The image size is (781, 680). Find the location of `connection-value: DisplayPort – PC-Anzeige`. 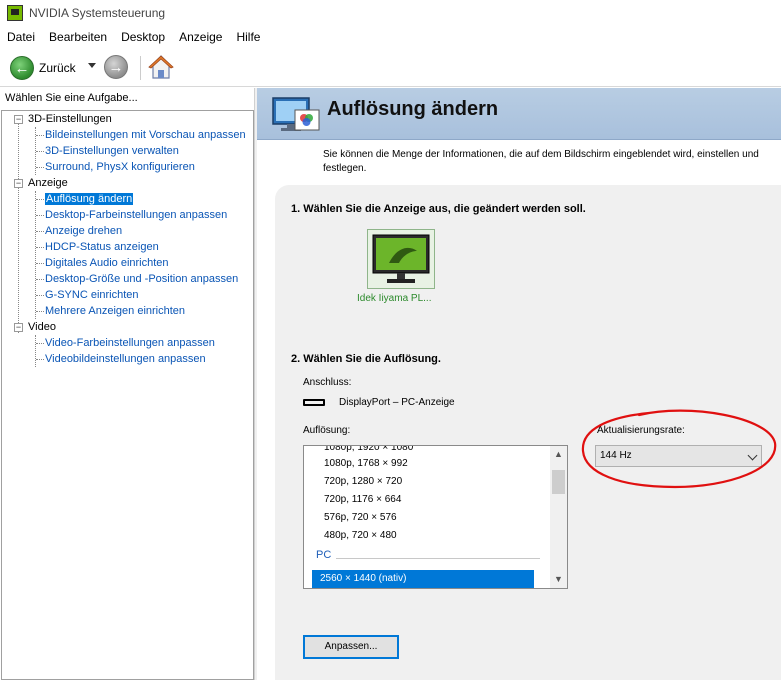

connection-value: DisplayPort – PC-Anzeige is located at coordinates (397, 402).